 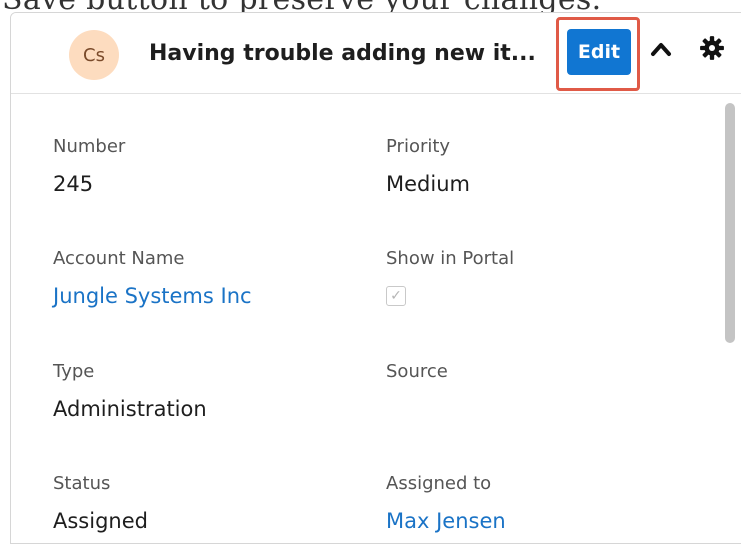 I want to click on field-value: 245, so click(x=73, y=184).